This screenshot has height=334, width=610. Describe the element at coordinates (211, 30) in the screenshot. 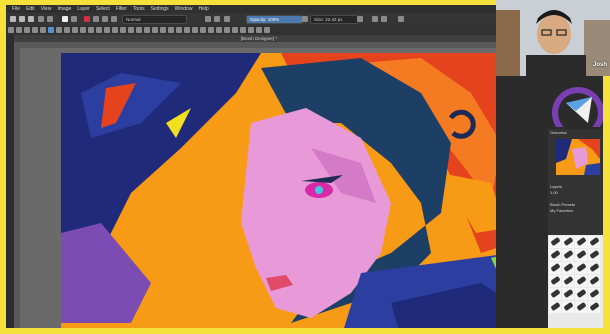

I see `polygon-select-icon` at that location.